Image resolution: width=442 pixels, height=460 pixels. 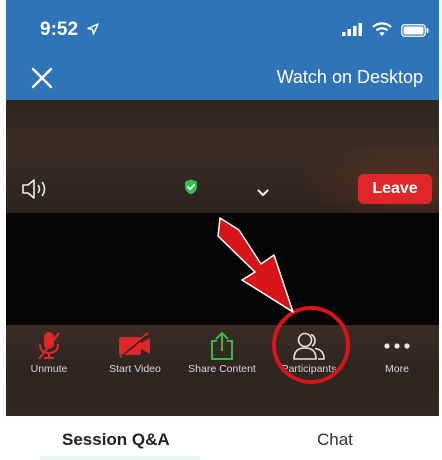 I want to click on microphone-muted-icon, so click(x=49, y=348).